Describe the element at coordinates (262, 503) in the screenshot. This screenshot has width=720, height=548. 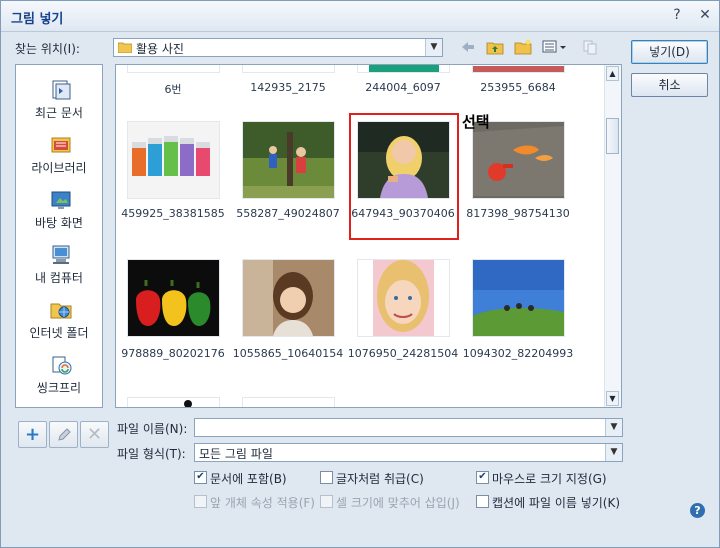
I see `option-label: 앞 개체 속성 적용(F)` at that location.